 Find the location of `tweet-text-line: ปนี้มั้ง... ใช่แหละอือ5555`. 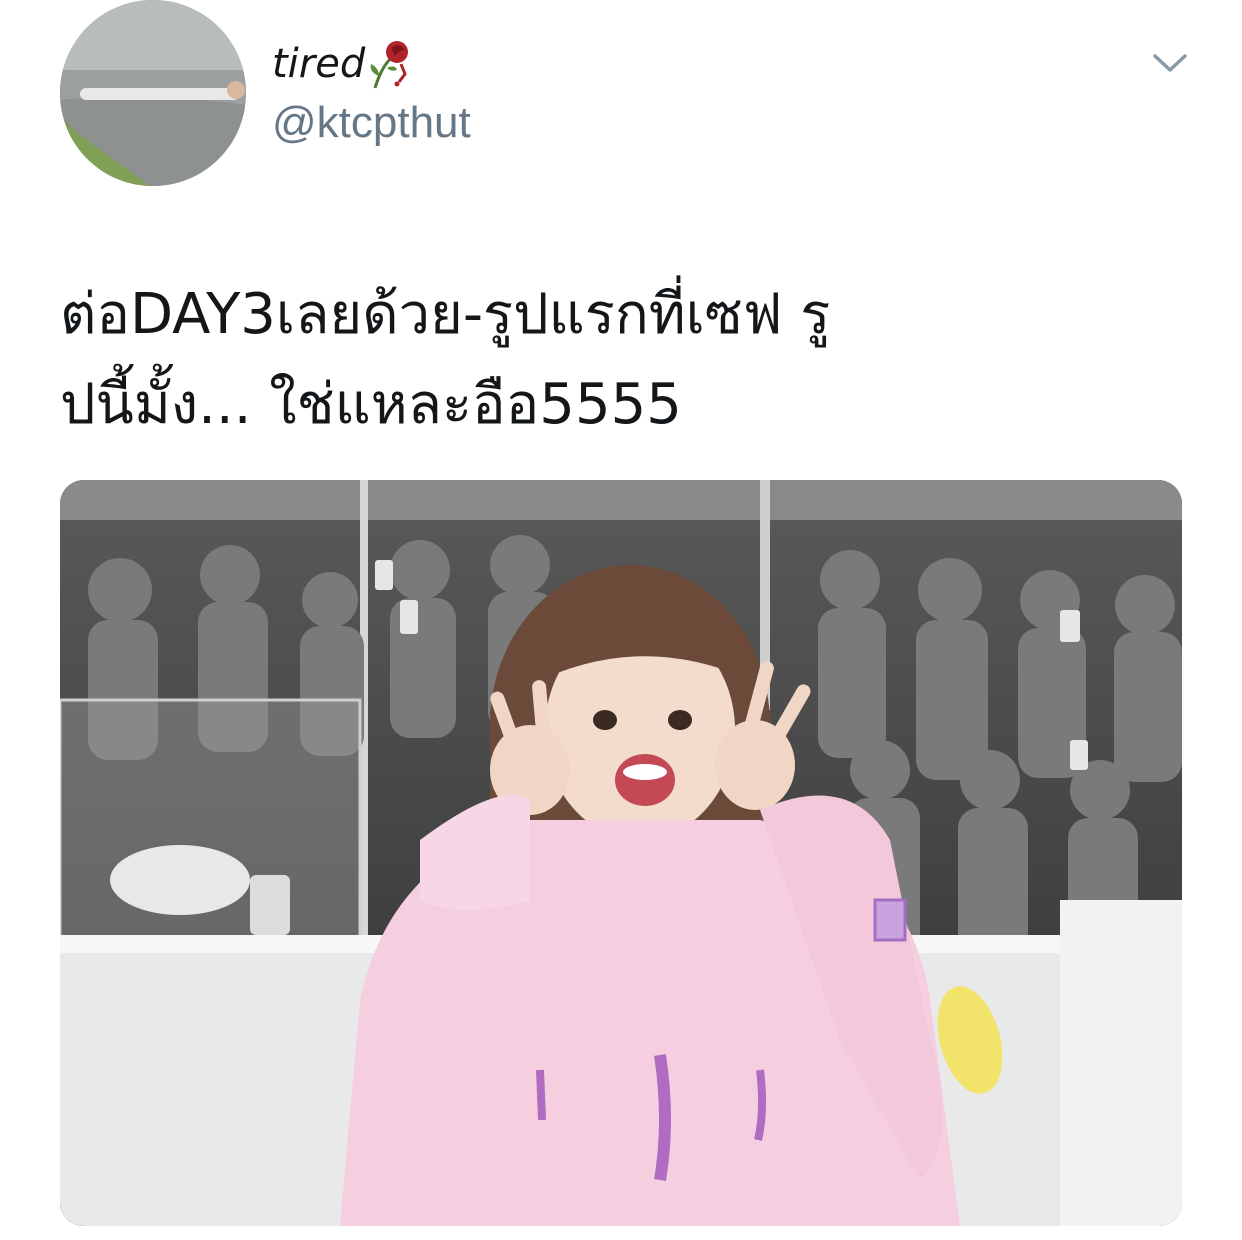

tweet-text-line: ปนี้มั้ง... ใช่แหละอือ5555 is located at coordinates (371, 404).